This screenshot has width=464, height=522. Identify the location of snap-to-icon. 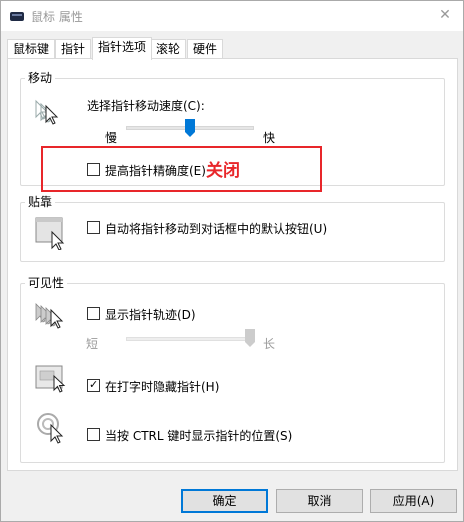
(50, 233).